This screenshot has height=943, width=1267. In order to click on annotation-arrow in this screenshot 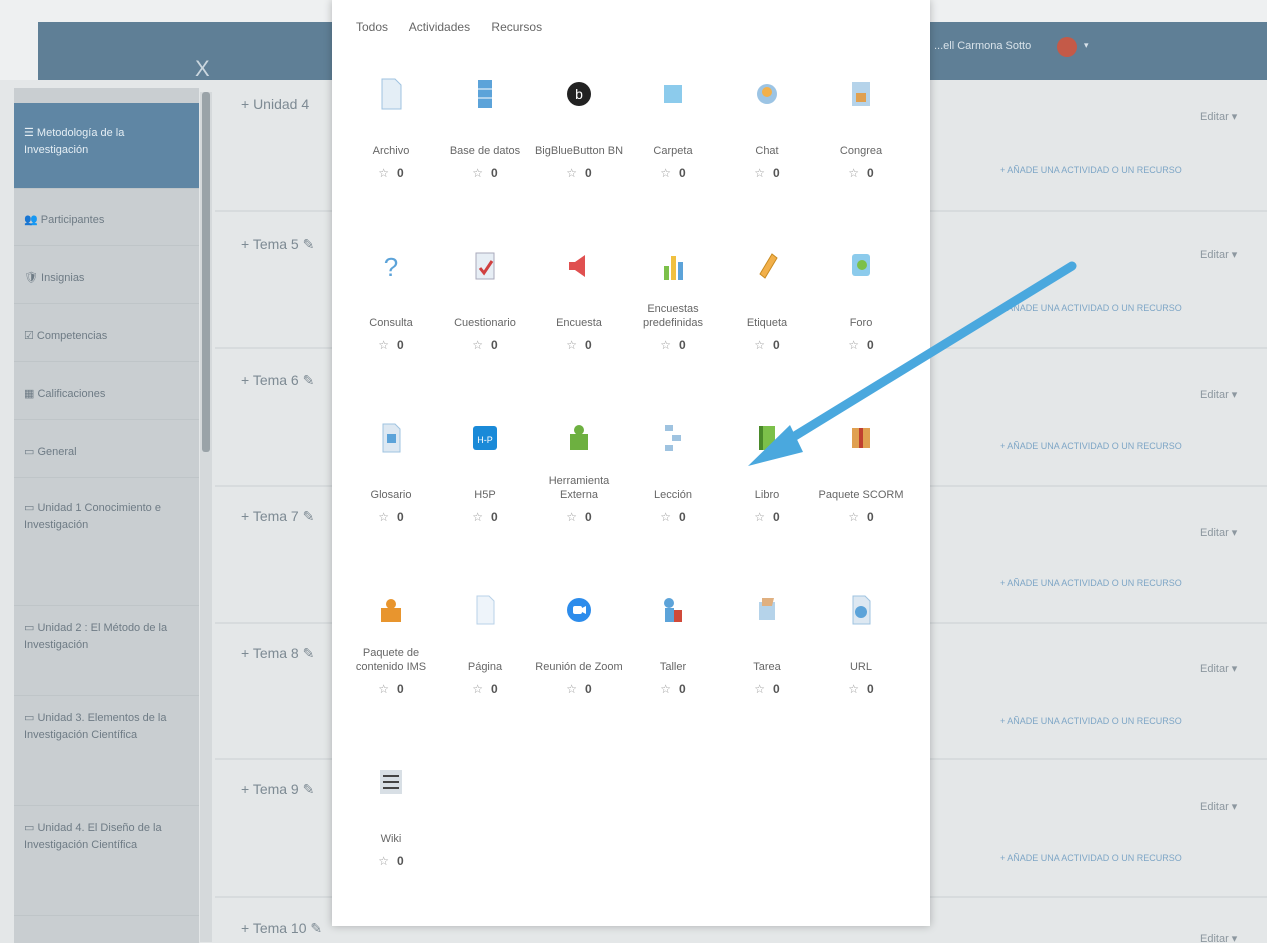, I will do `click(912, 363)`.